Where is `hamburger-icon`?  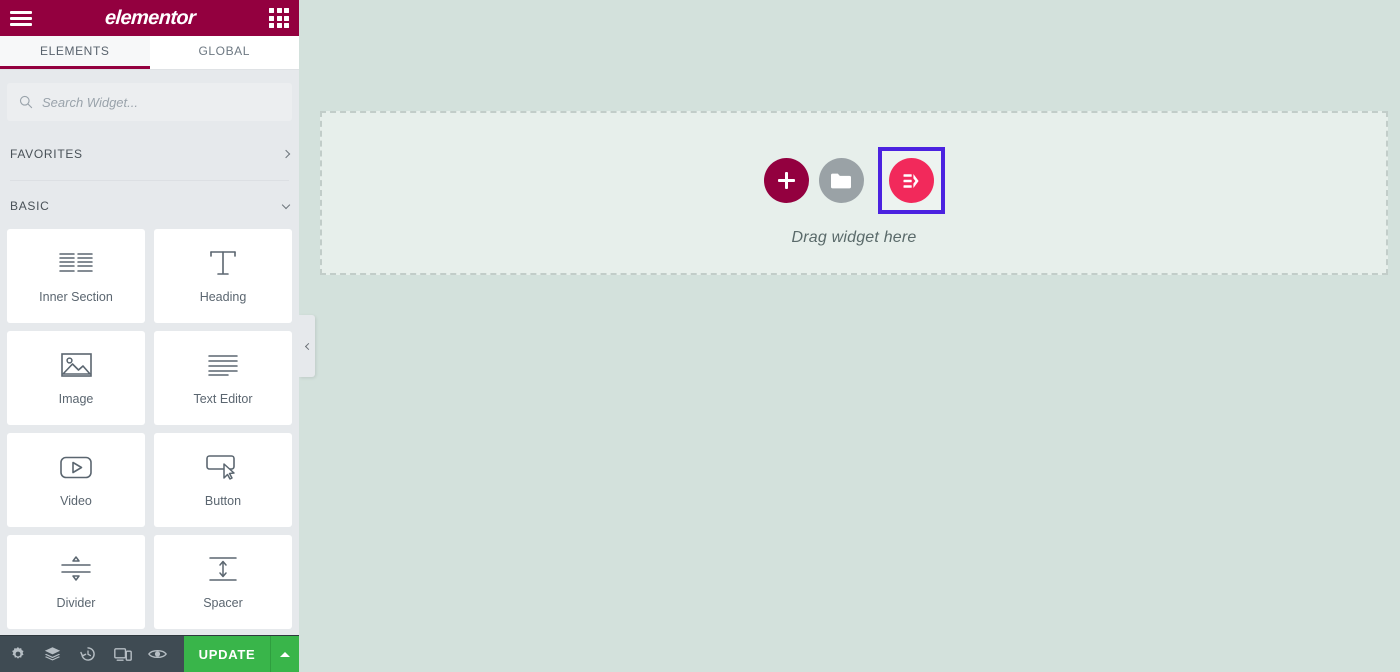
hamburger-icon is located at coordinates (21, 18).